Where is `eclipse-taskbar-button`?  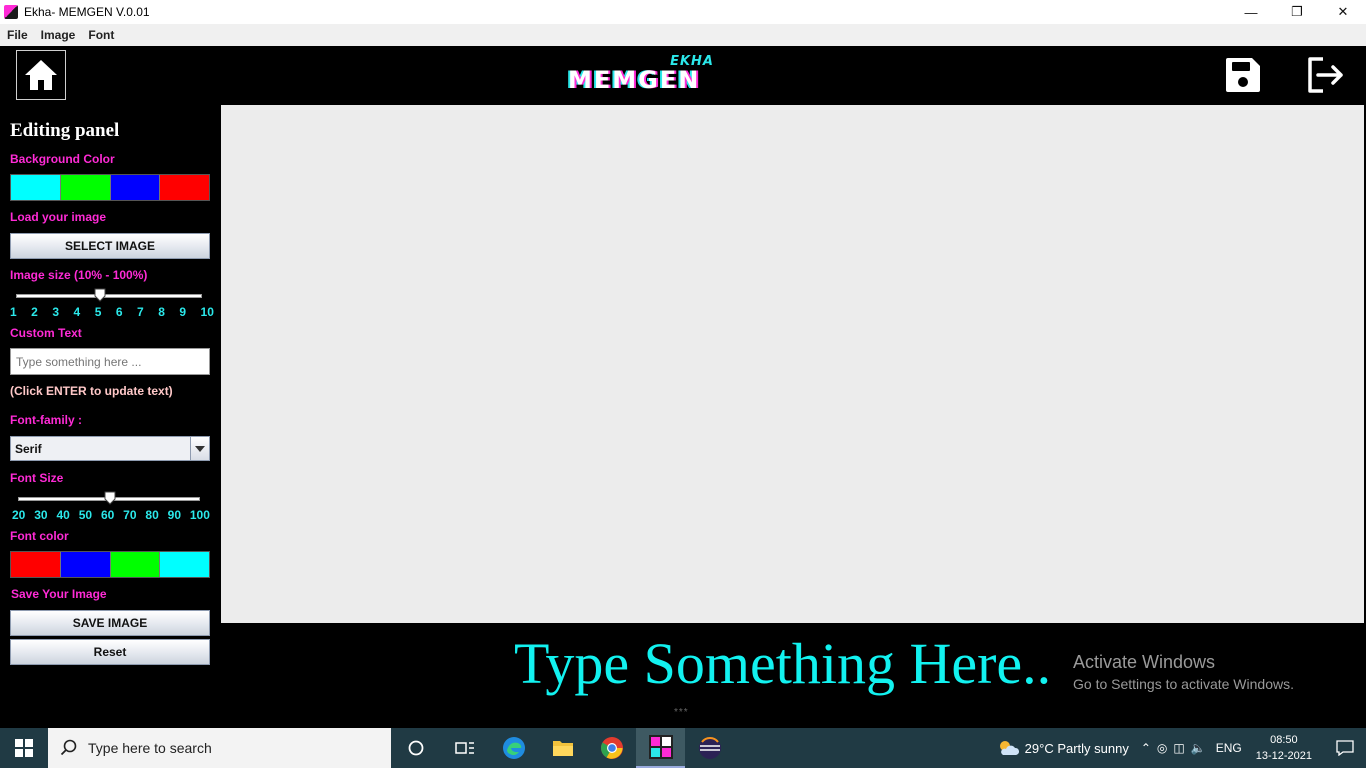 eclipse-taskbar-button is located at coordinates (709, 748).